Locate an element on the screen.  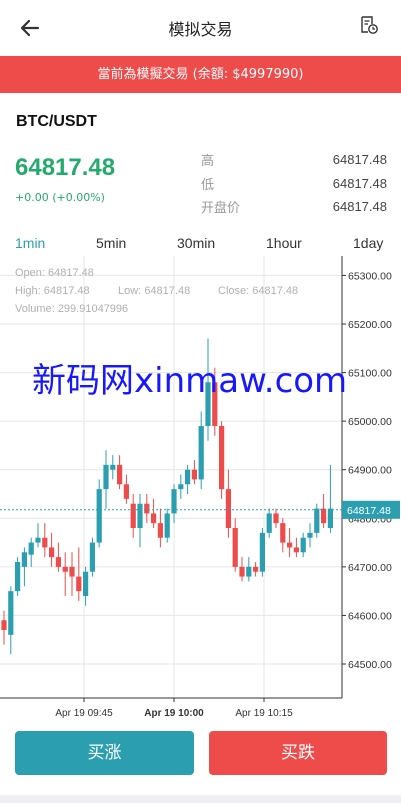
buy-down-button: 买跌 is located at coordinates (298, 753).